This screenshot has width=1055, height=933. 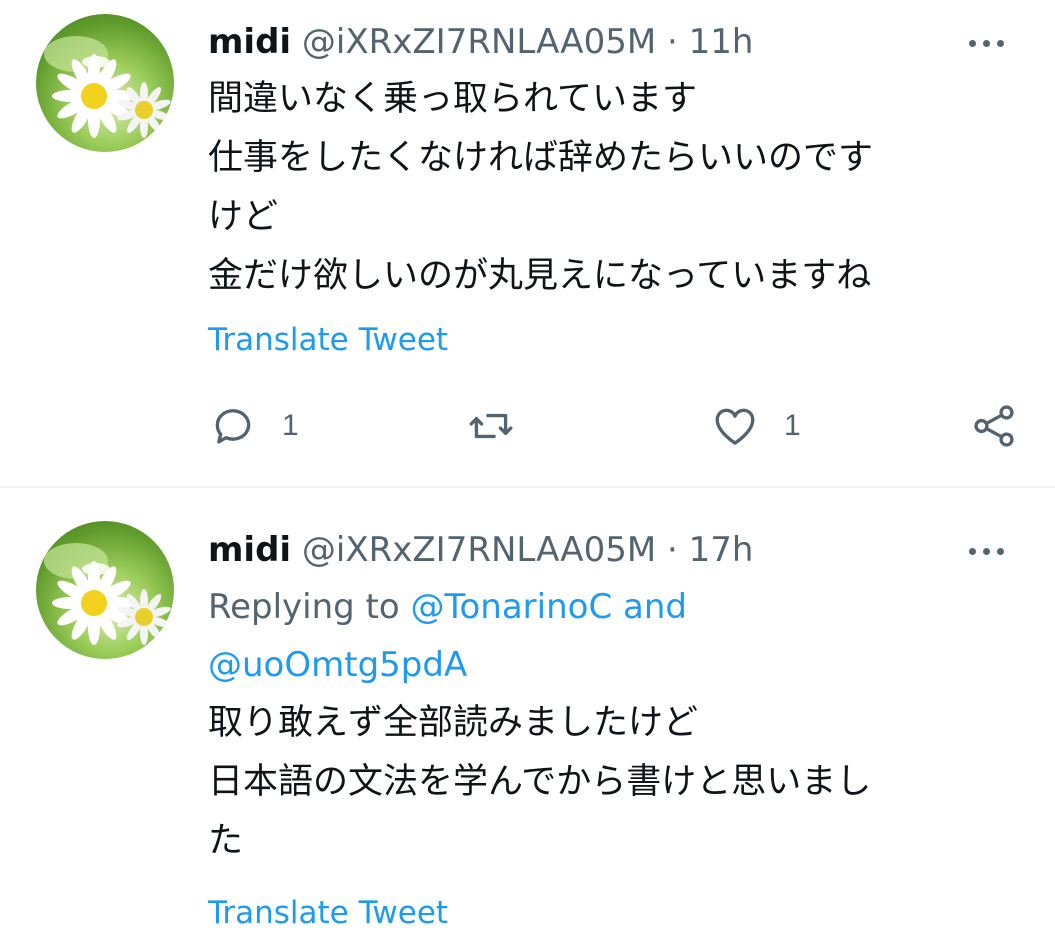 What do you see at coordinates (792, 425) in the screenshot?
I see `like-count: 1` at bounding box center [792, 425].